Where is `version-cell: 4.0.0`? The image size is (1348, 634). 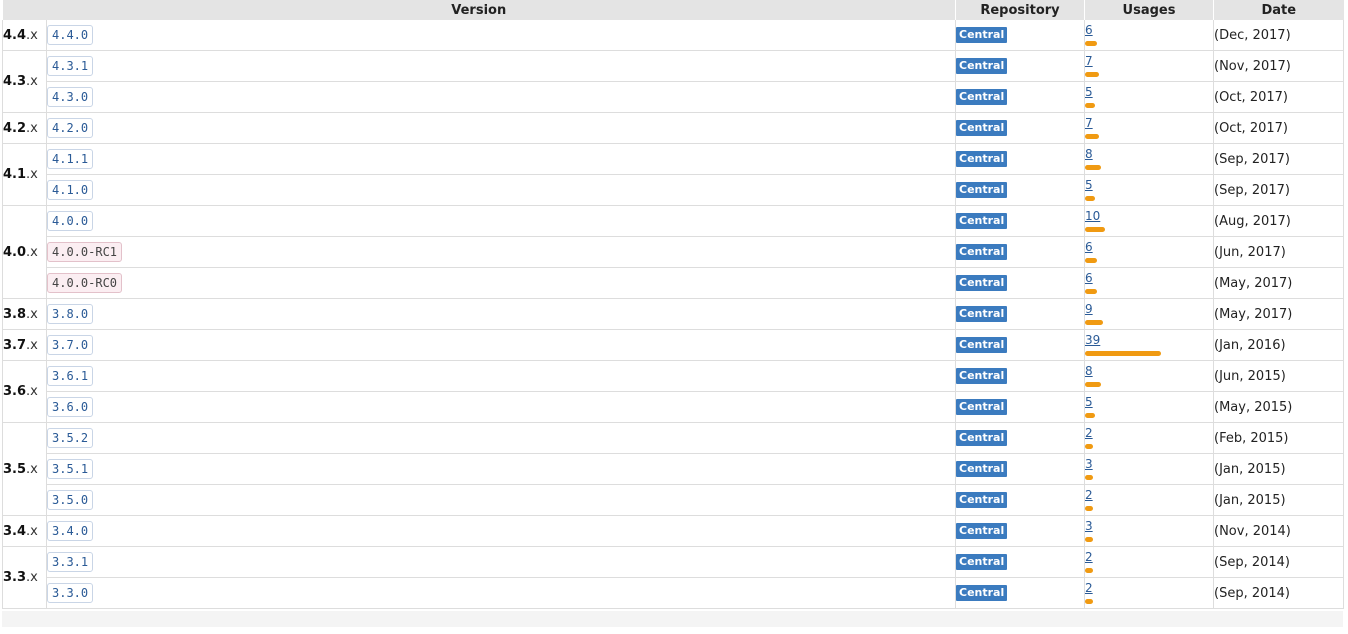
version-cell: 4.0.0 is located at coordinates (501, 221).